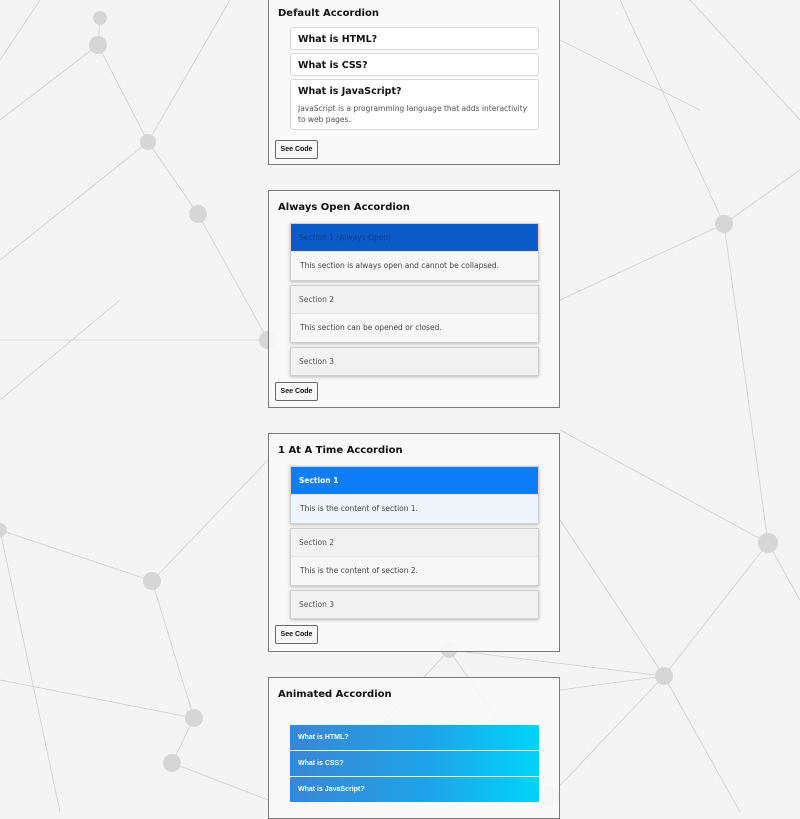 Image resolution: width=800 pixels, height=819 pixels. What do you see at coordinates (340, 450) in the screenshot?
I see `one-at-a-time-accordion-title: 1 At A Time Accordion` at bounding box center [340, 450].